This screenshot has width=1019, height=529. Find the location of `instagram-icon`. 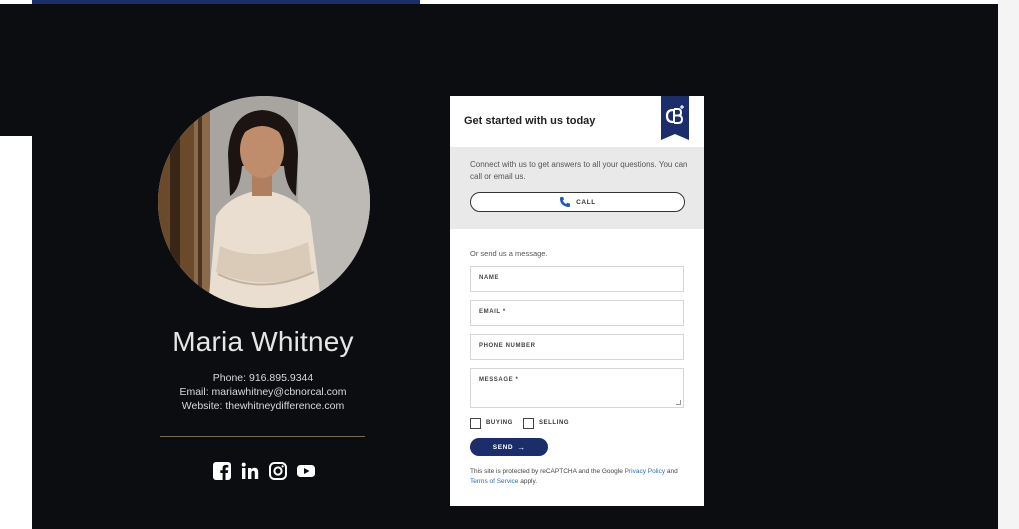

instagram-icon is located at coordinates (278, 471).